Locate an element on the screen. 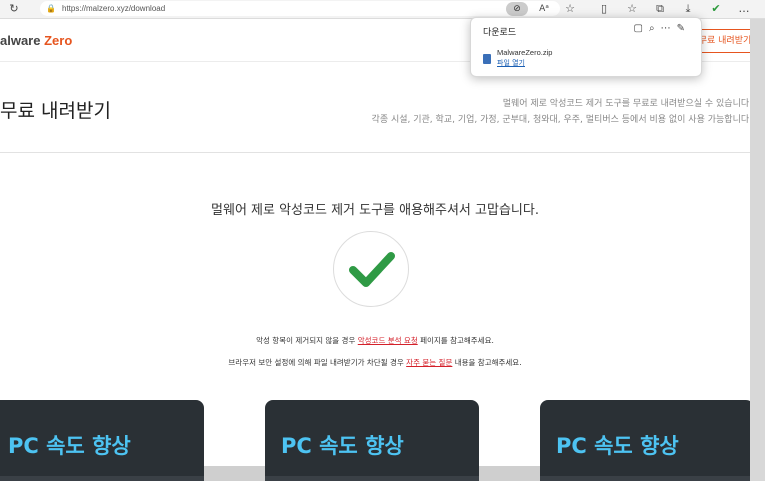 This screenshot has height=481, width=765. logo-text-malware: alware is located at coordinates (20, 40).